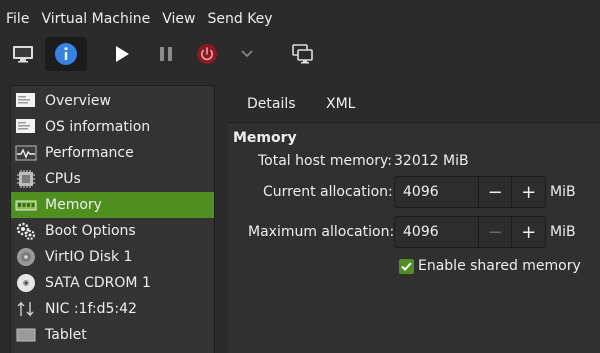 The height and width of the screenshot is (353, 600). I want to click on shared-memory-checkbox, so click(406, 266).